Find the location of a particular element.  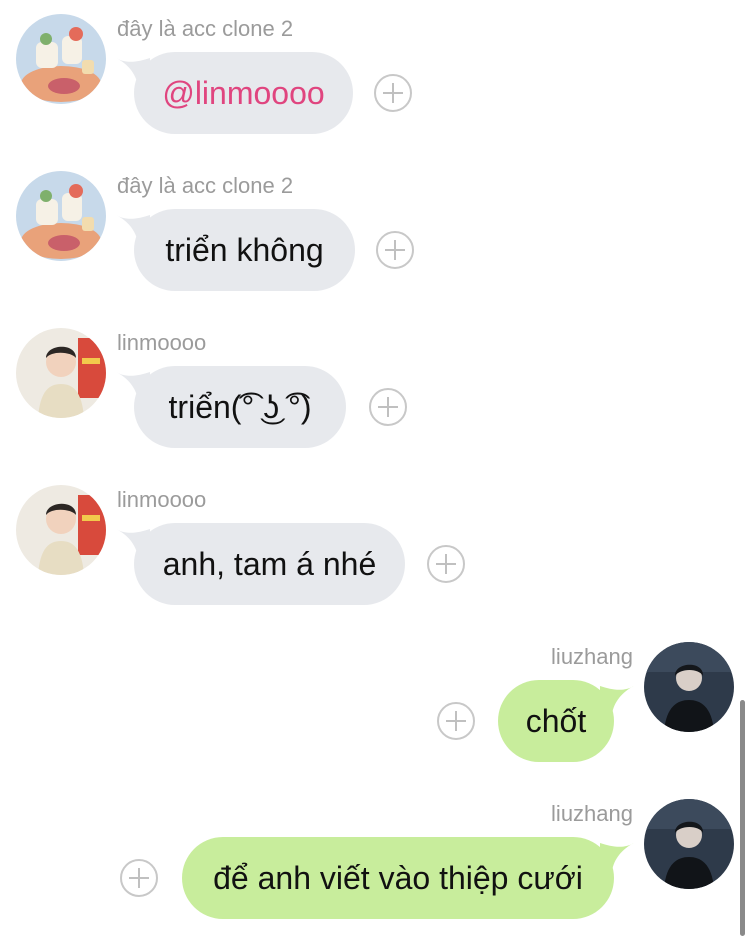

message-bubble: anh, tam á nhé is located at coordinates (269, 564).